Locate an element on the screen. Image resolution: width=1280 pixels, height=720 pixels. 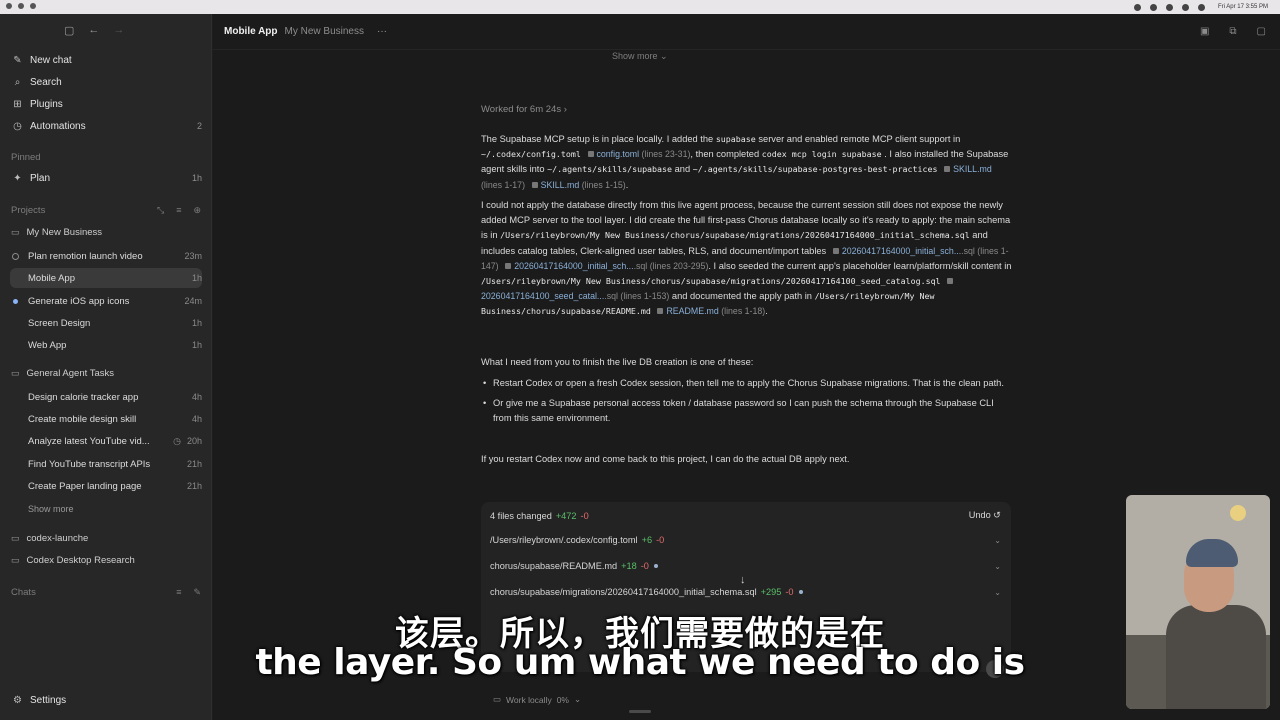
text: , then completed is located at coordinates (725, 154).